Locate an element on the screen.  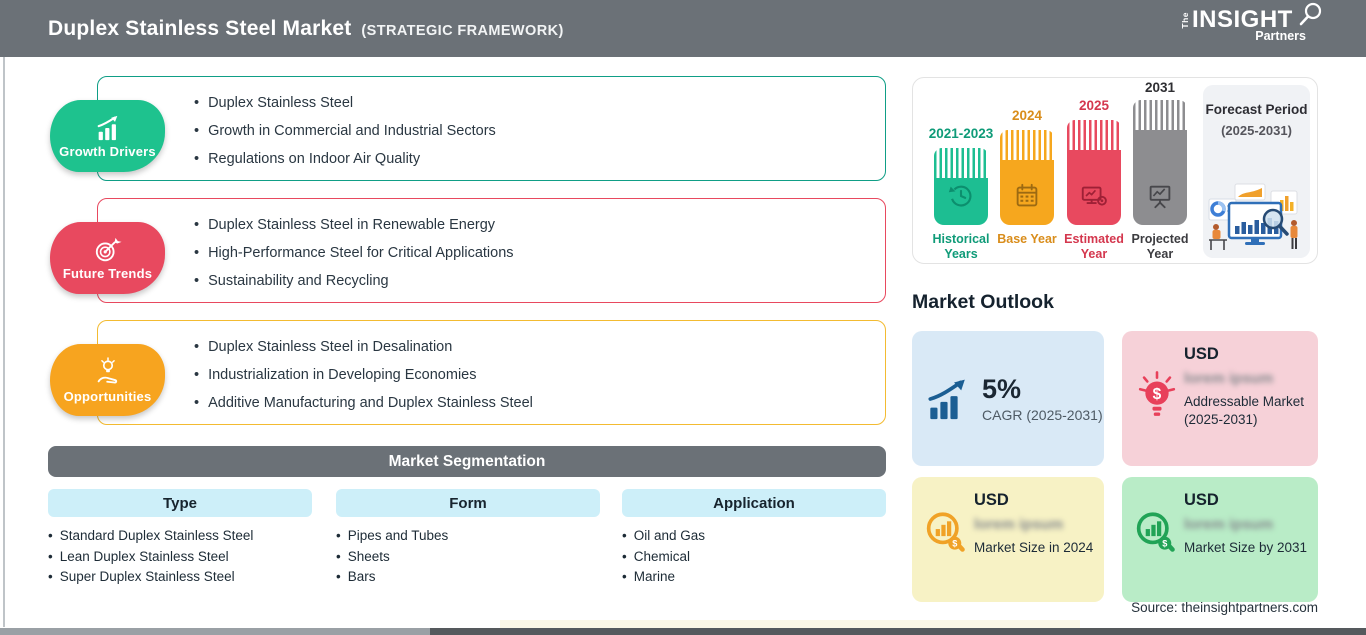
future-trends-badge: Future Trends is located at coordinates (107, 258).